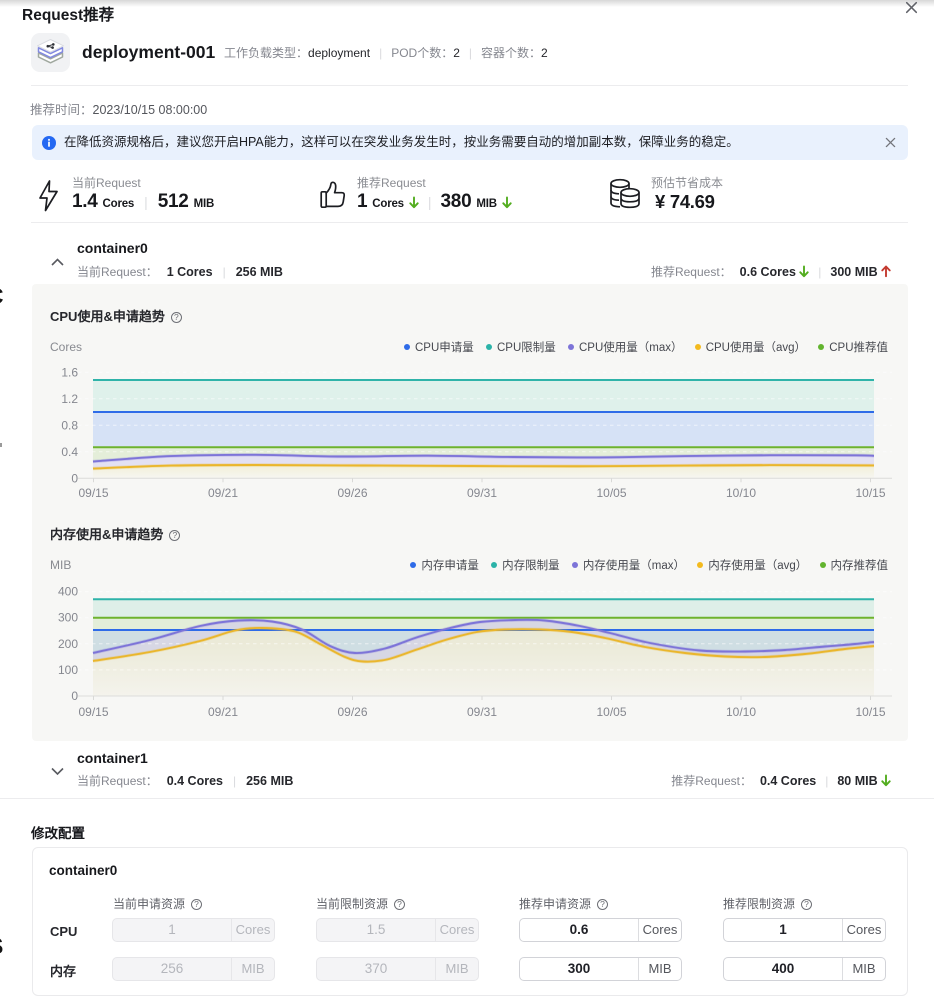 This screenshot has height=1005, width=934. I want to click on svg-text: 100, so click(68, 670).